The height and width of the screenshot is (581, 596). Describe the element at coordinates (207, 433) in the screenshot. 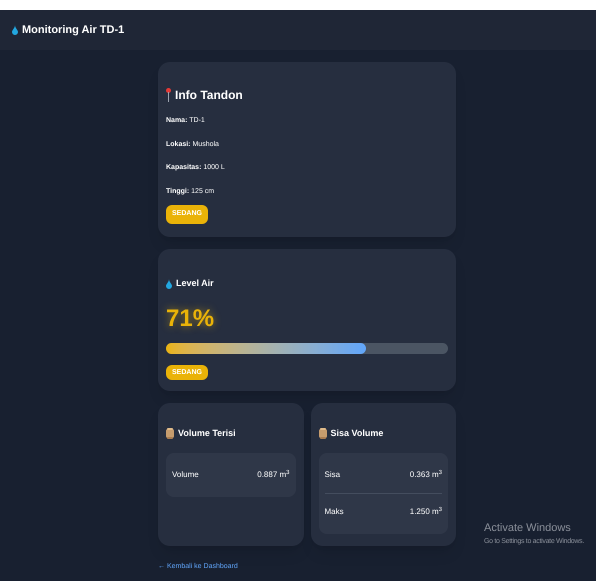

I see `card-title: Volume Terisi` at that location.